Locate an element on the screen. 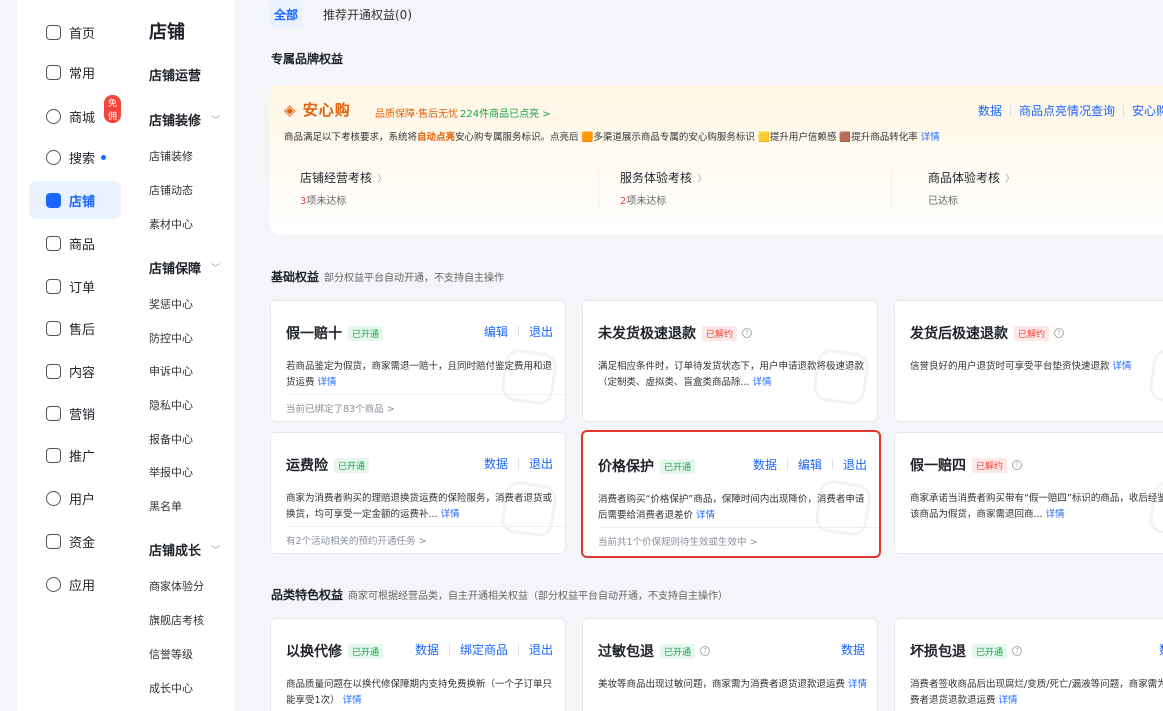 The image size is (1163, 711). mall-icon is located at coordinates (53, 116).